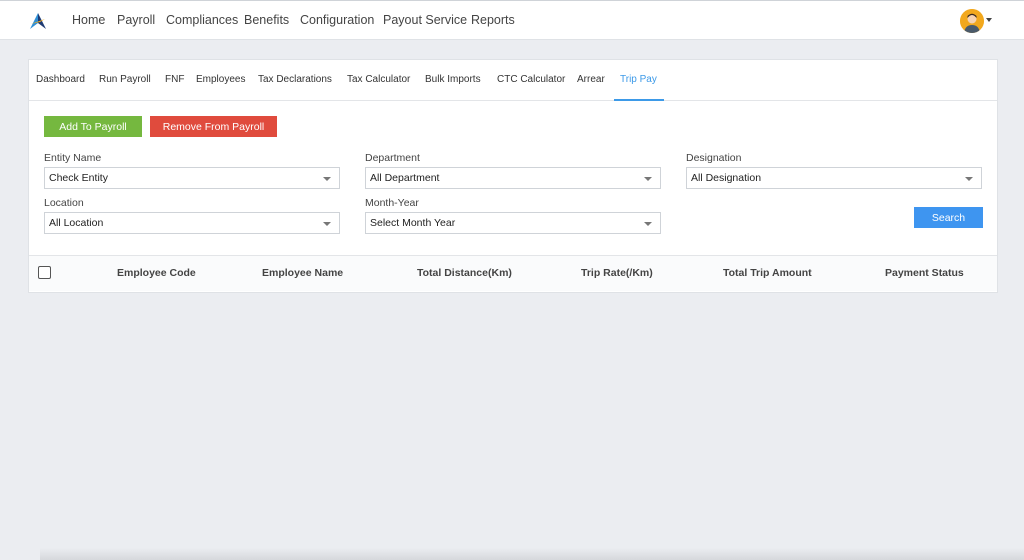  Describe the element at coordinates (125, 79) in the screenshot. I see `tab-run-payroll: Run Payroll` at that location.